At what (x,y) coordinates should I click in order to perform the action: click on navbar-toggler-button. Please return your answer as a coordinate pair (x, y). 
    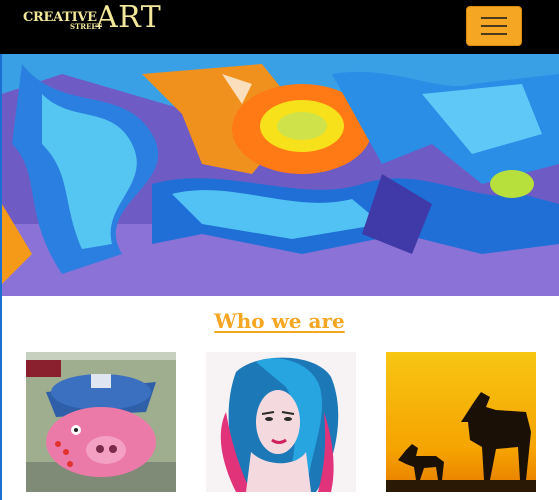
    Looking at the image, I should click on (494, 26).